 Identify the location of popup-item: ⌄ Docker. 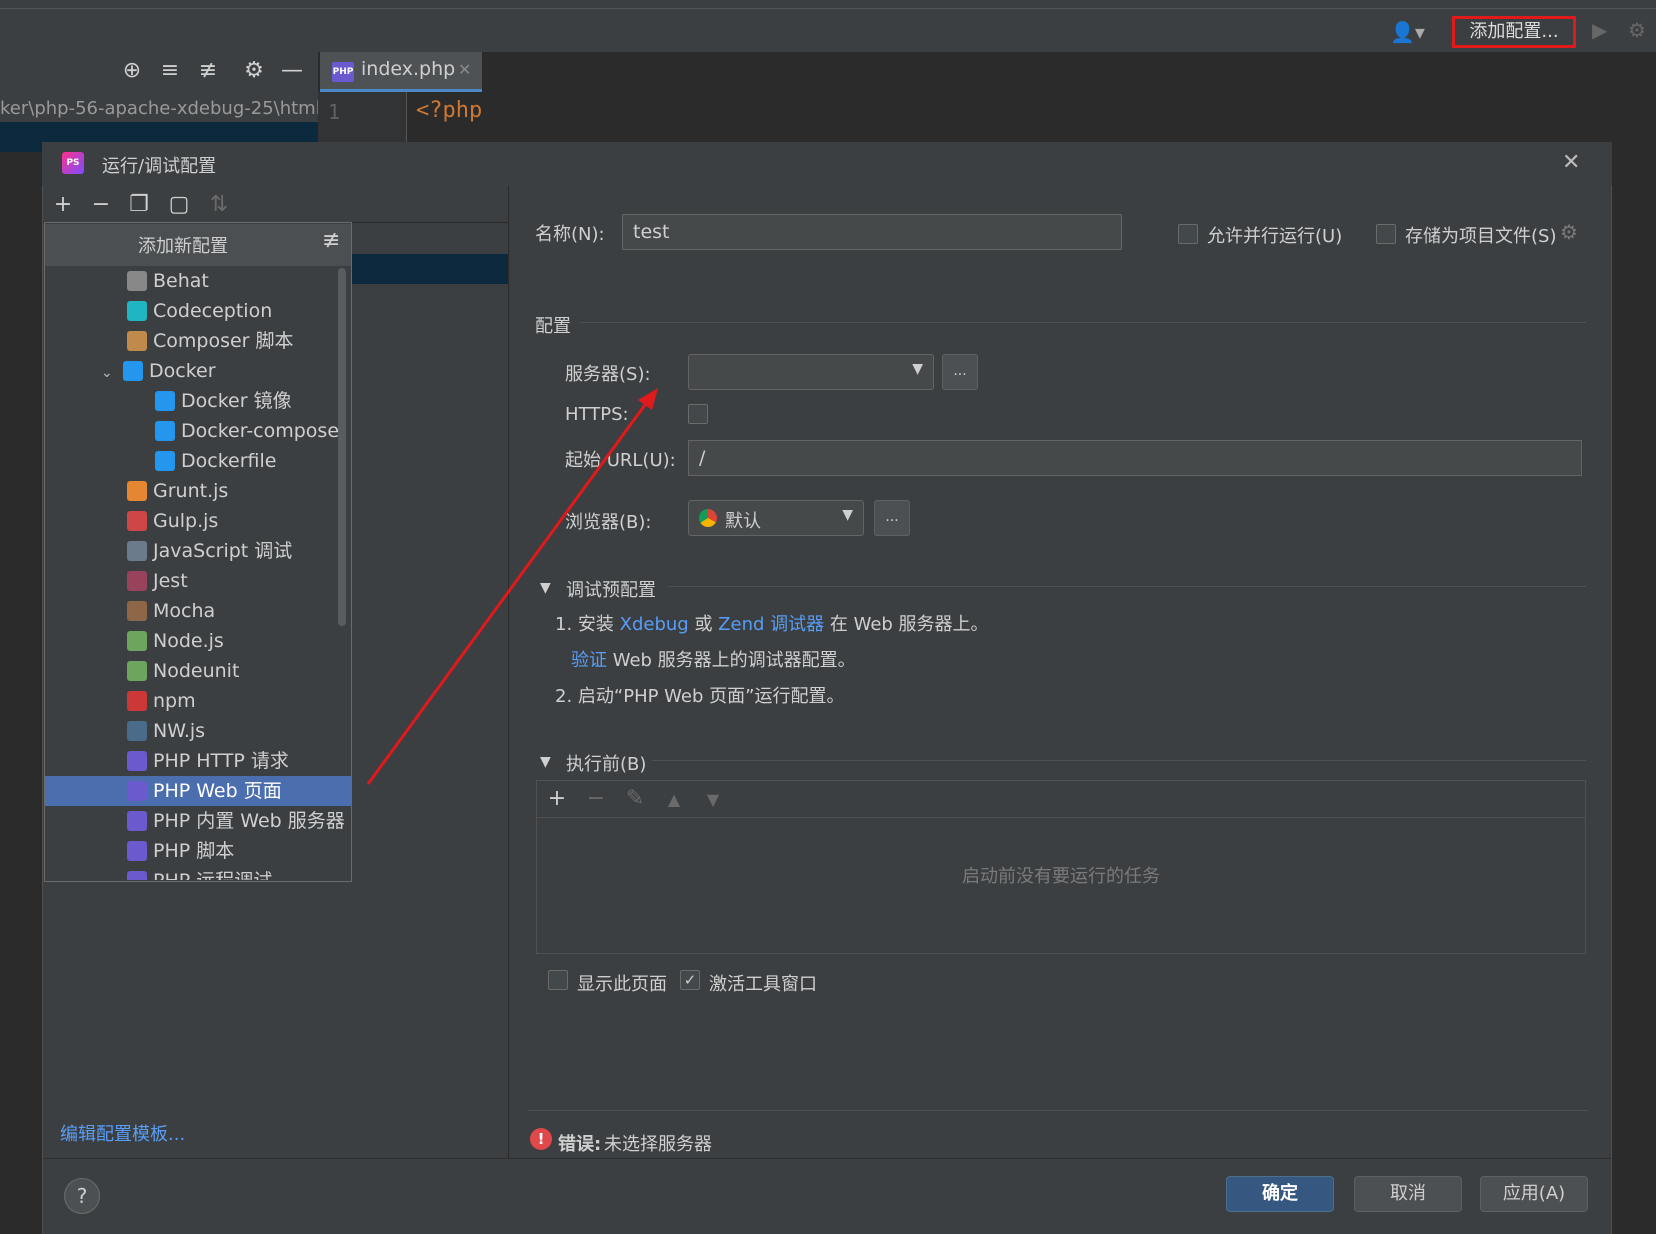
(198, 371).